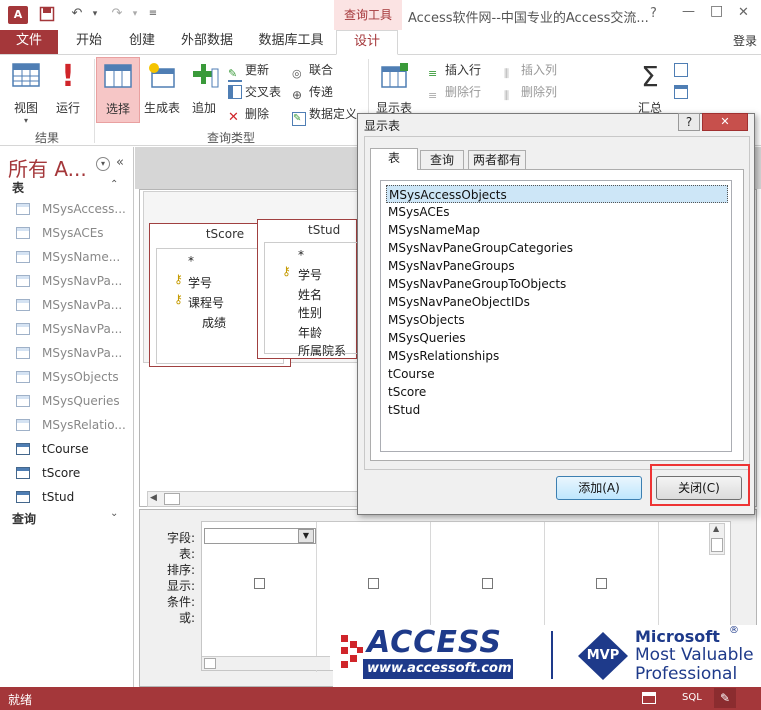  Describe the element at coordinates (68, 87) in the screenshot. I see `run-button: ! 运行` at that location.